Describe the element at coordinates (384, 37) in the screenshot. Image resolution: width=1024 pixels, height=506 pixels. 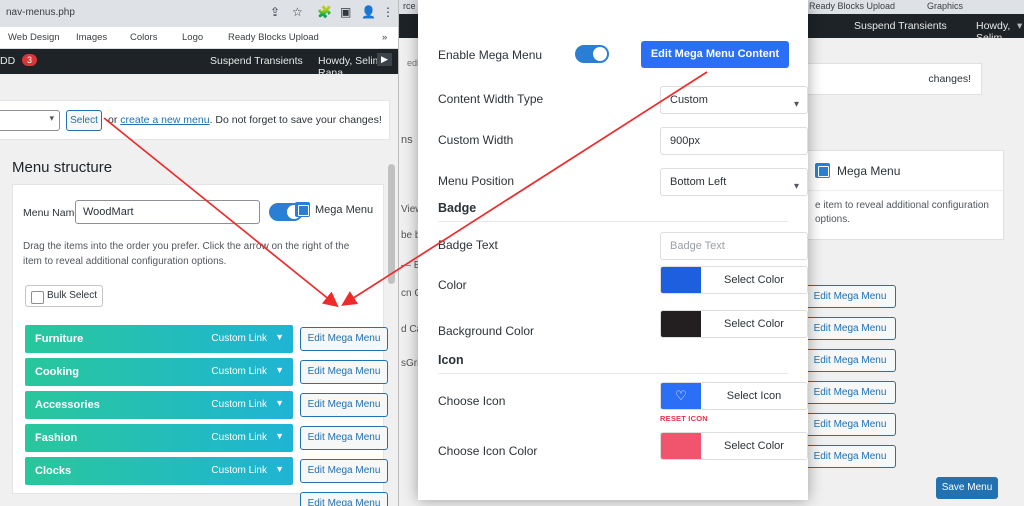
I see `bookmarks-overflow-icon: »` at that location.